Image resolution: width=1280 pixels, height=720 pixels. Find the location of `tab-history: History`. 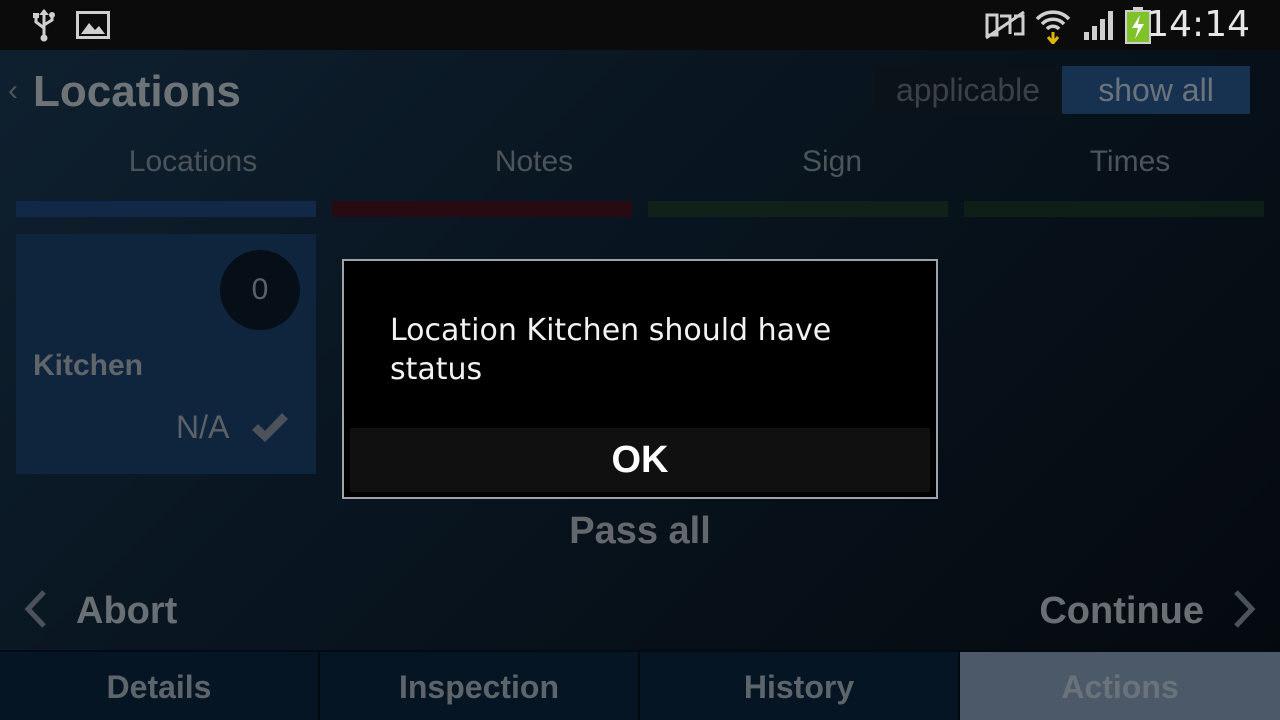

tab-history: History is located at coordinates (800, 685).